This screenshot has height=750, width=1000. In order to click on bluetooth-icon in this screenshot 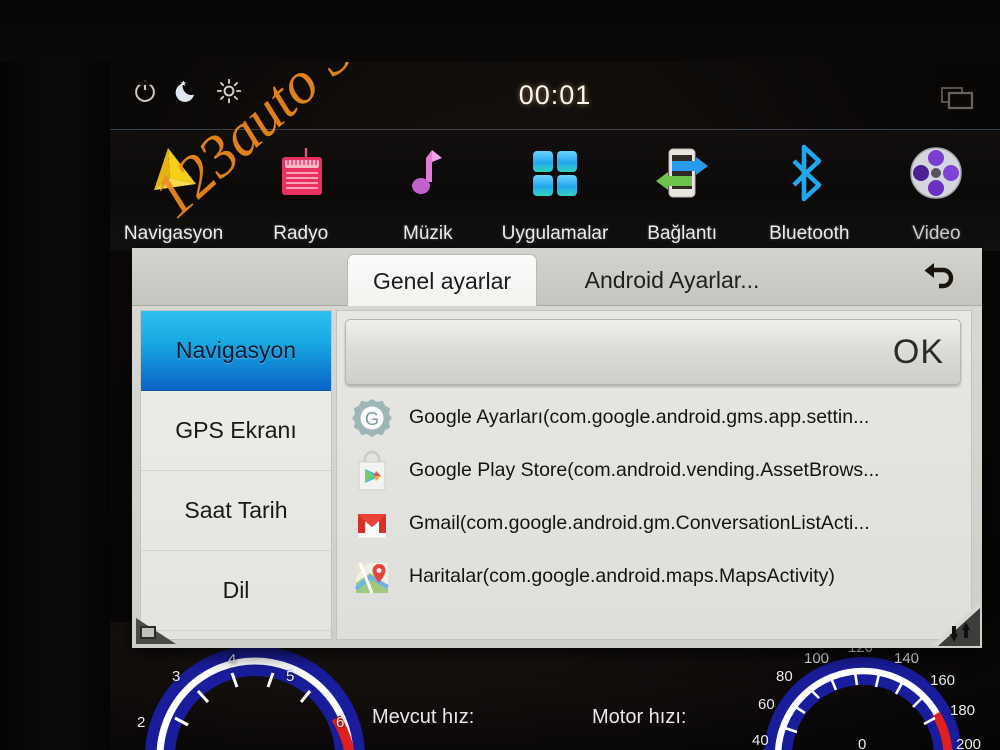, I will do `click(809, 173)`.